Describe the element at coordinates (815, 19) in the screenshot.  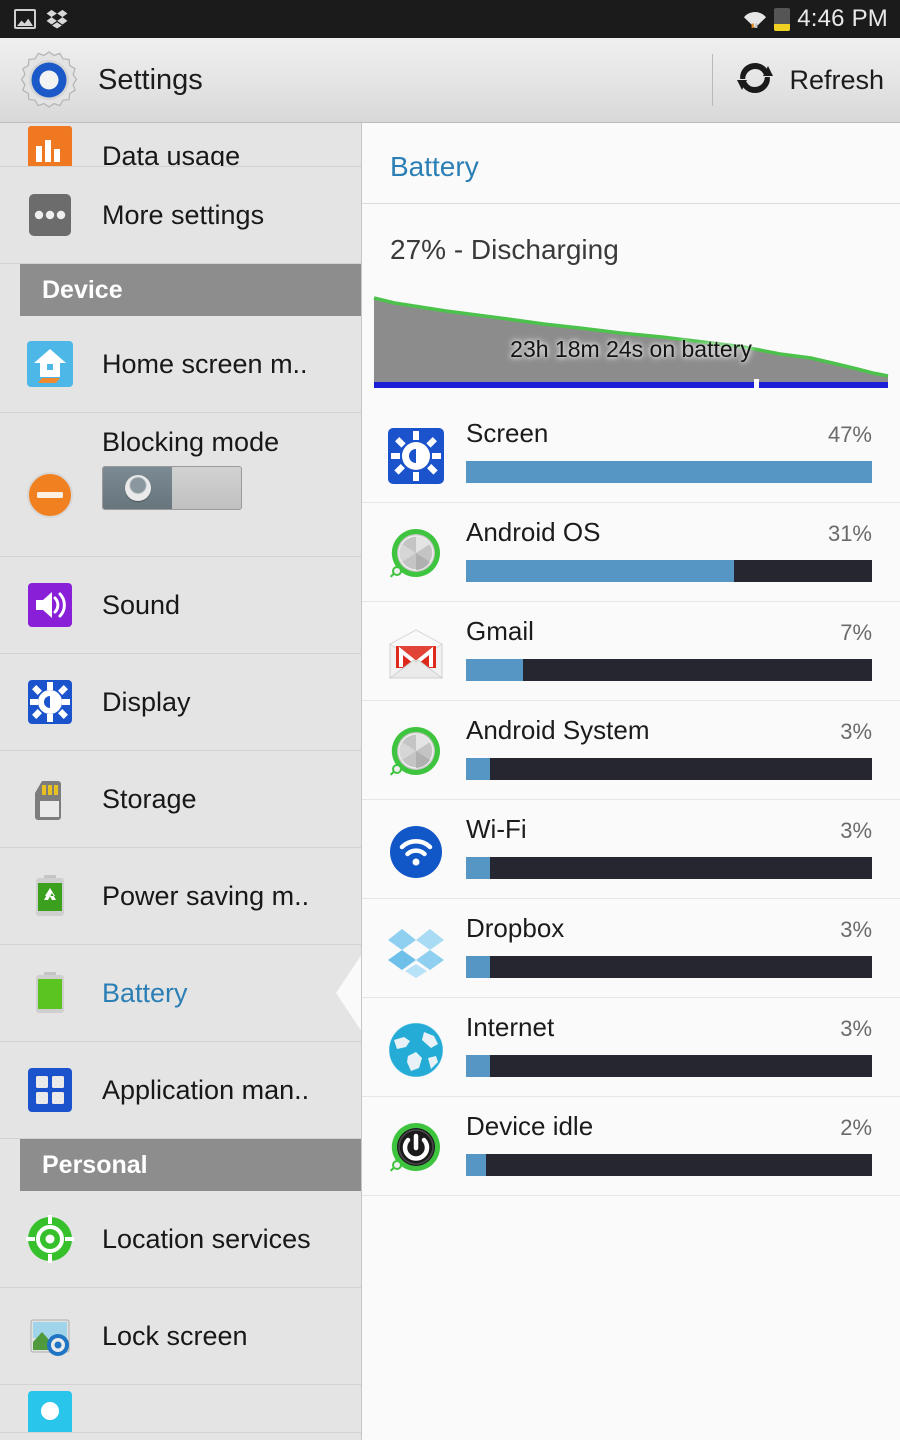
I see `status-bar-system-icons: 4:46 PM` at that location.